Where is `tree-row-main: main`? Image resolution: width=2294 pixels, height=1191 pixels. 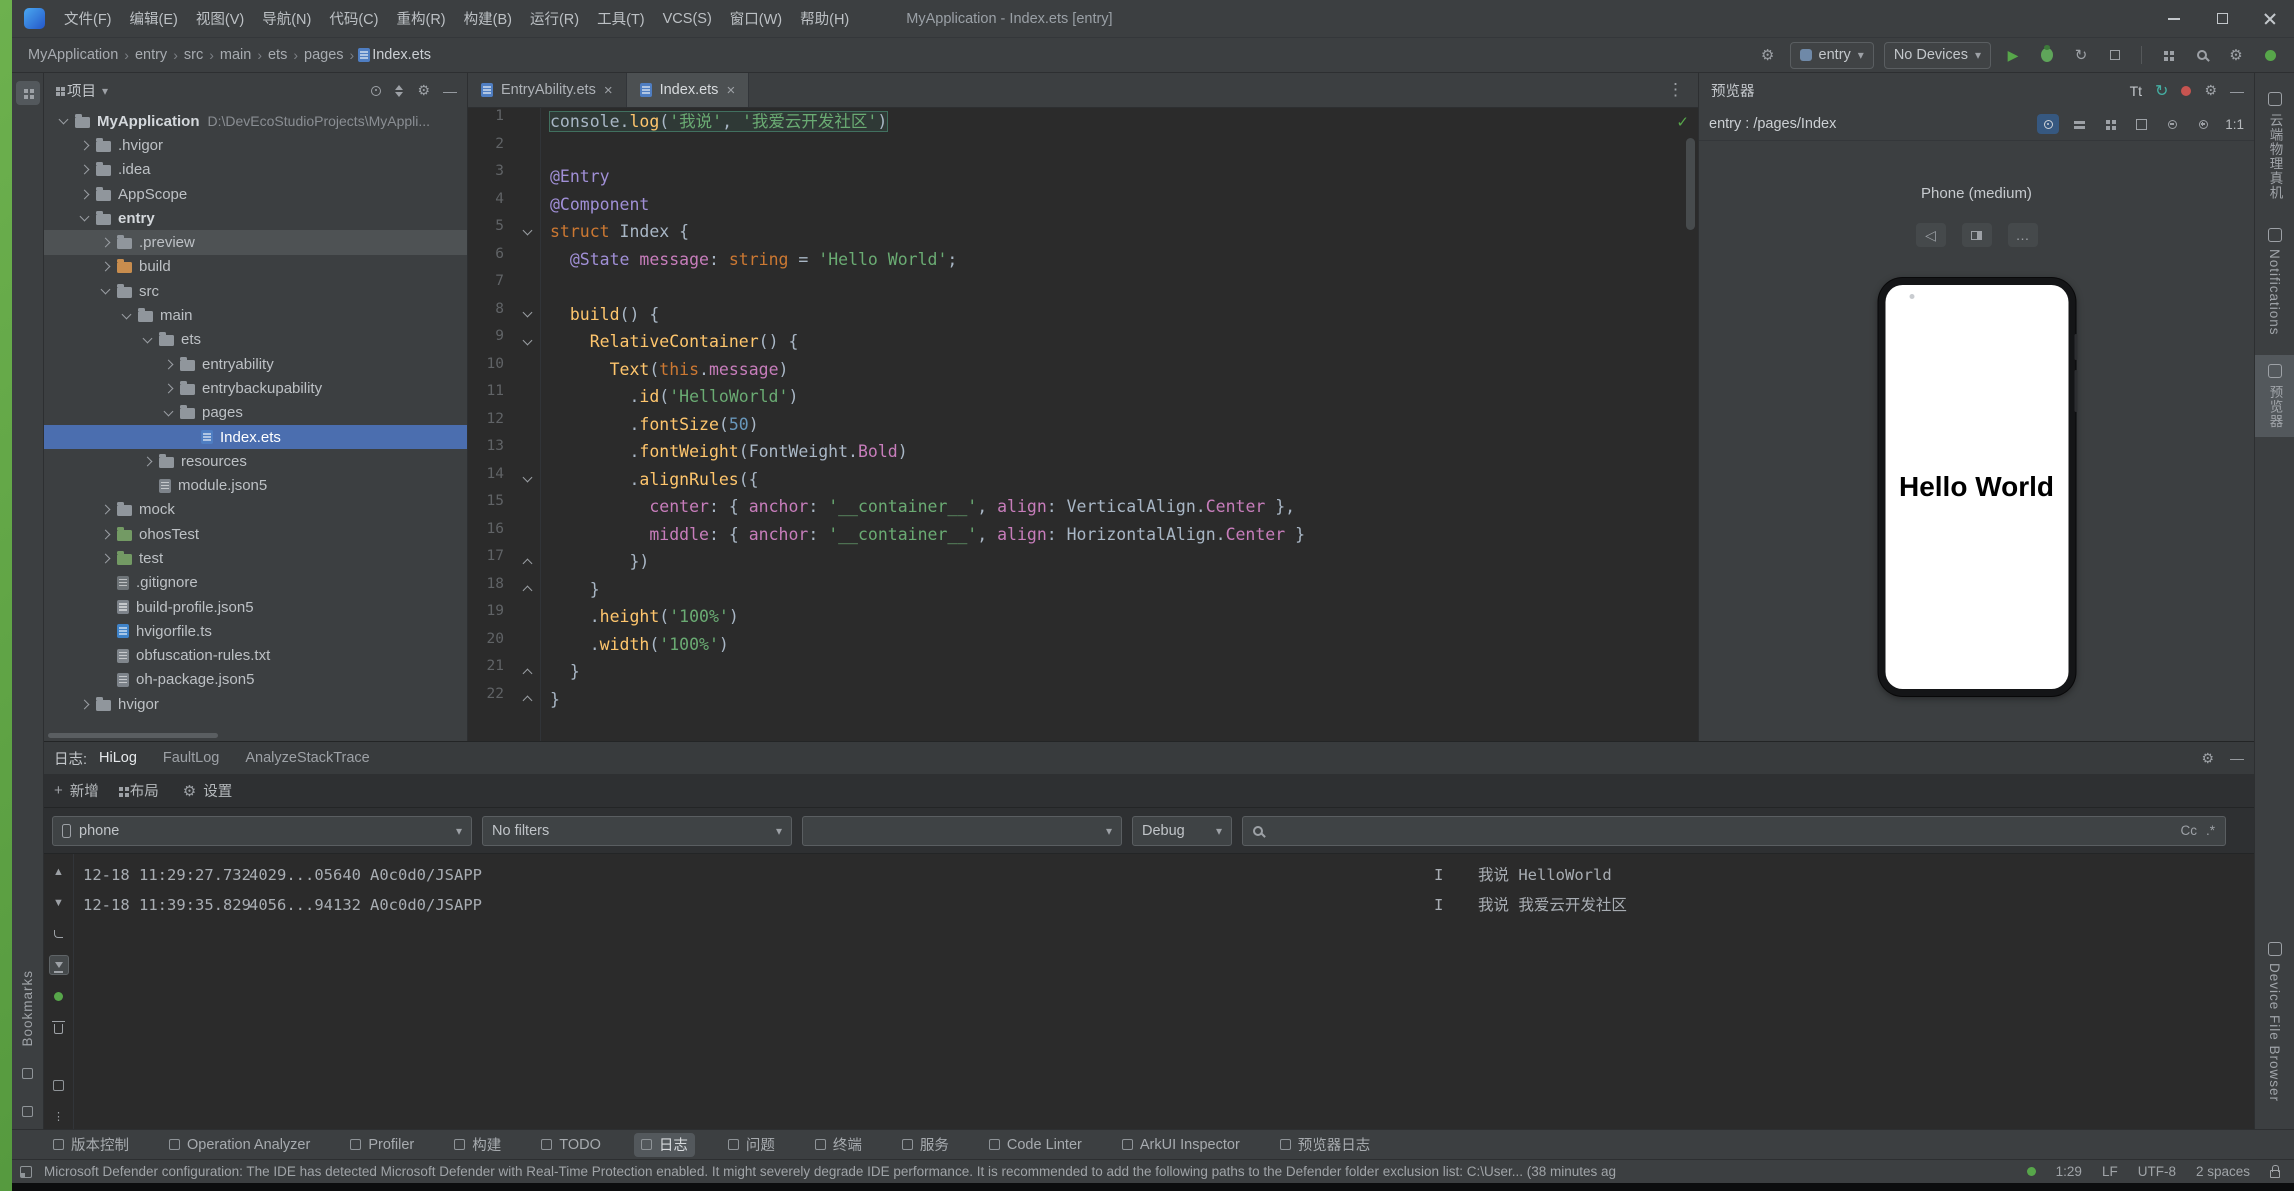 tree-row-main: main is located at coordinates (255, 315).